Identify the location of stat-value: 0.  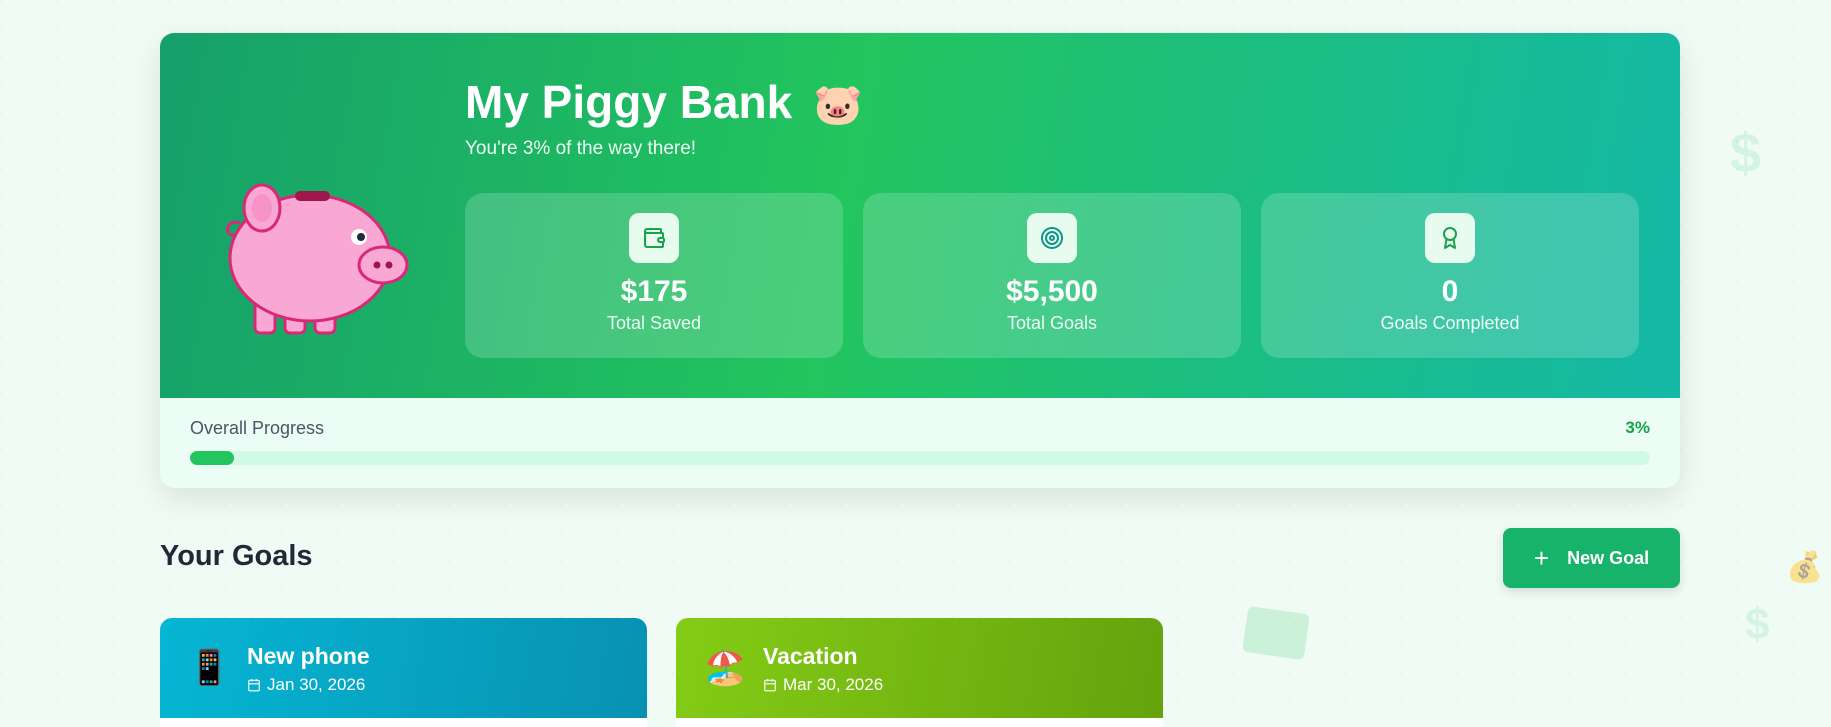
(1450, 291).